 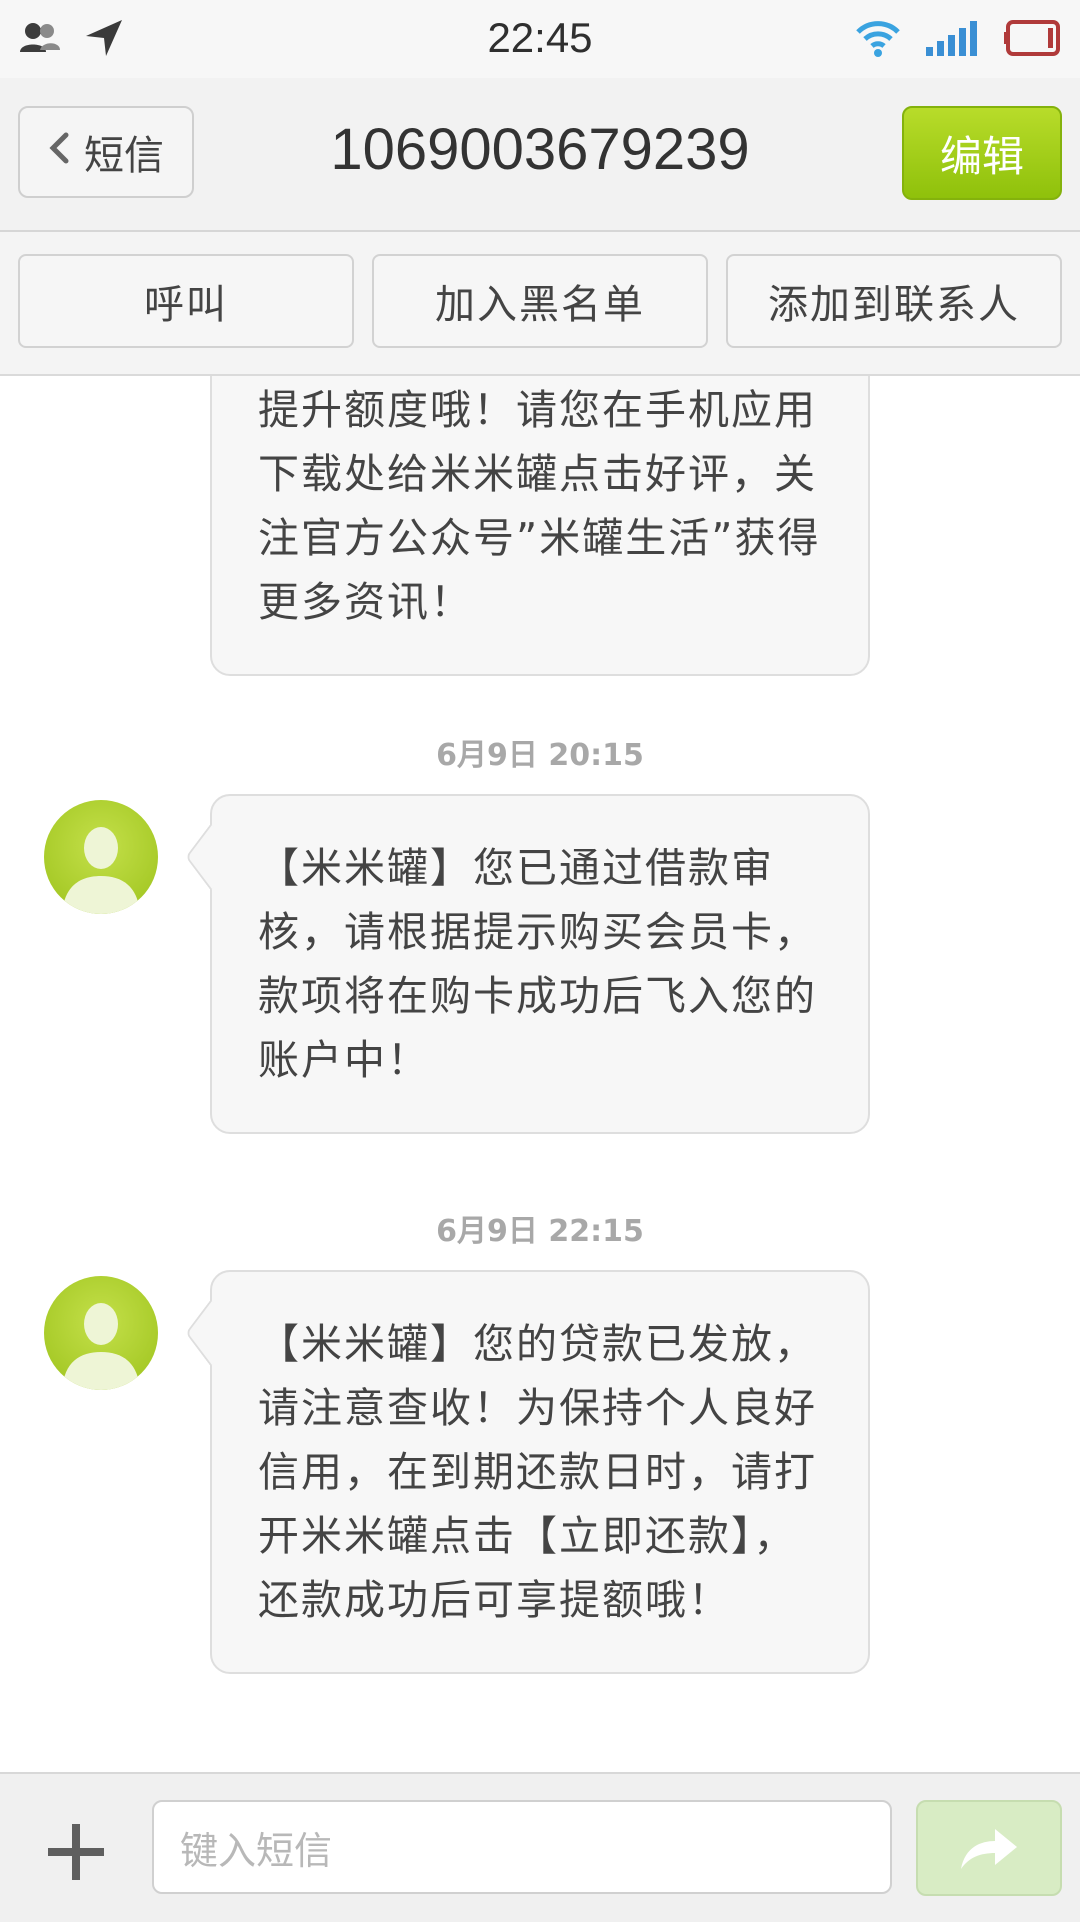 What do you see at coordinates (256, 1850) in the screenshot?
I see `message-input-placeholder: 键入短信` at bounding box center [256, 1850].